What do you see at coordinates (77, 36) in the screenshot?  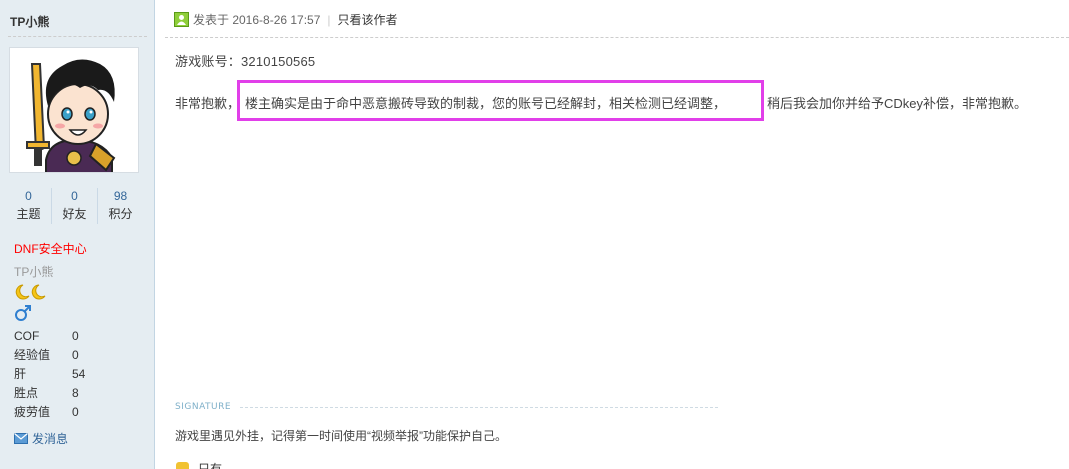 I see `sidebar-divider` at bounding box center [77, 36].